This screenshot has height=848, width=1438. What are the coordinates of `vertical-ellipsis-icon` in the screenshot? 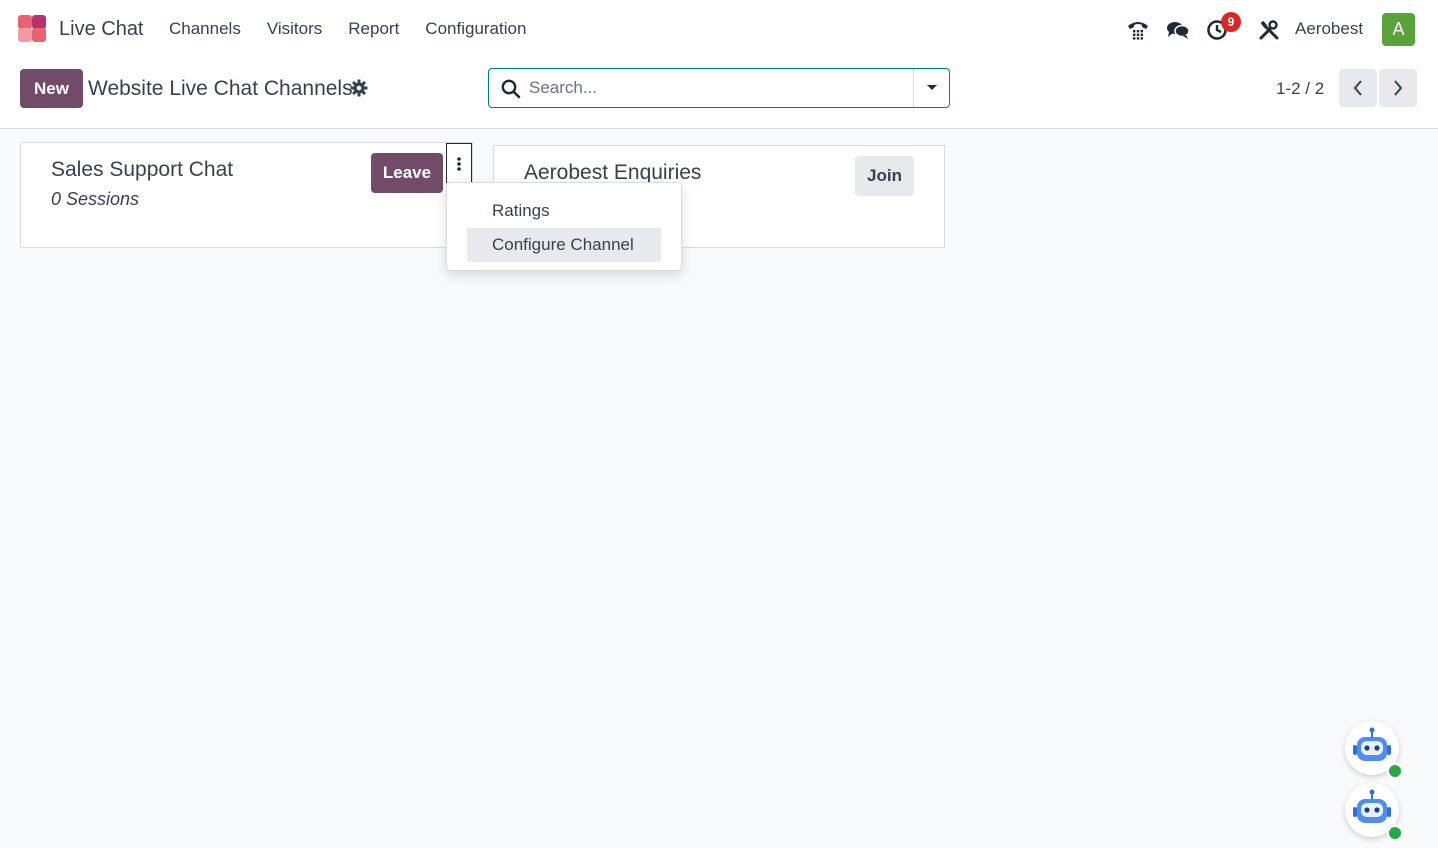 It's located at (459, 163).